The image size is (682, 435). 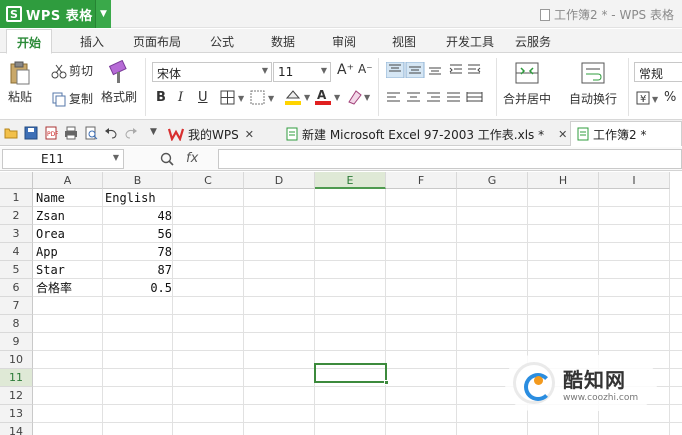 What do you see at coordinates (16, 396) in the screenshot?
I see `row-header-12: 12` at bounding box center [16, 396].